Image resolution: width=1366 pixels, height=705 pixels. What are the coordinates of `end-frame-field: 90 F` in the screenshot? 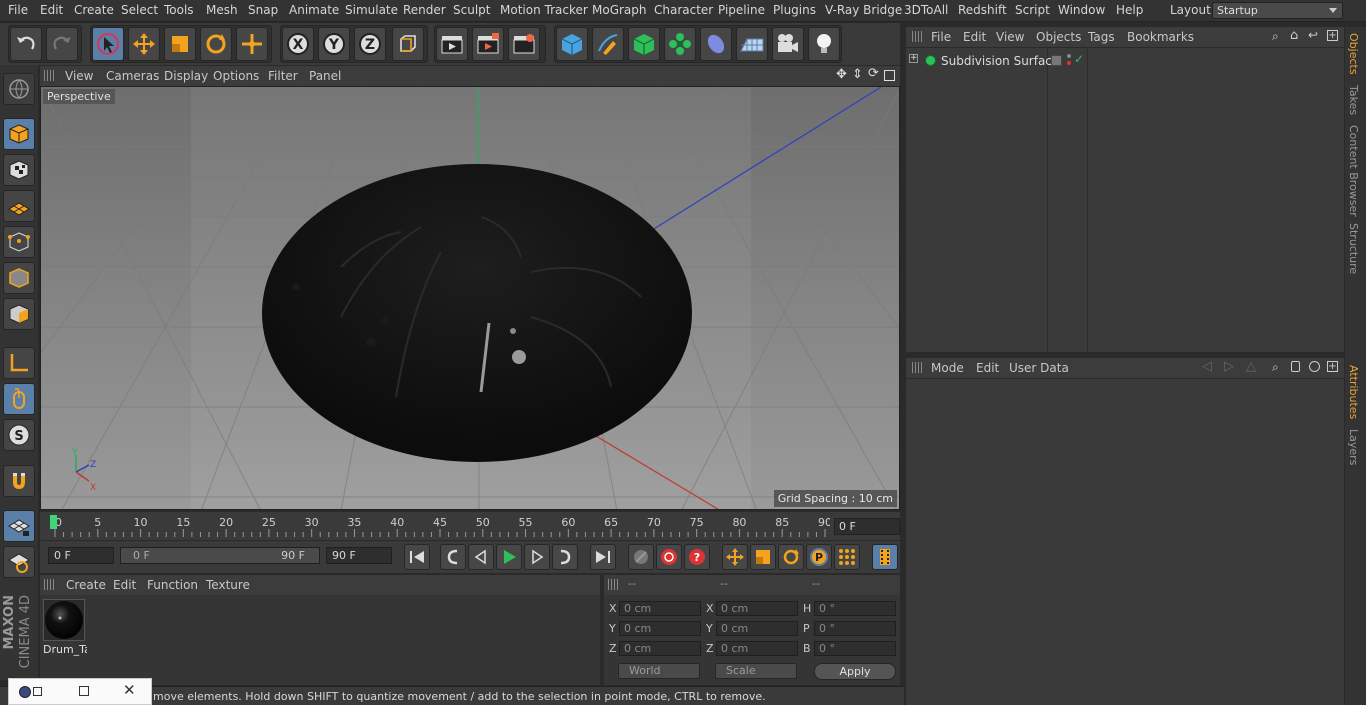 It's located at (359, 555).